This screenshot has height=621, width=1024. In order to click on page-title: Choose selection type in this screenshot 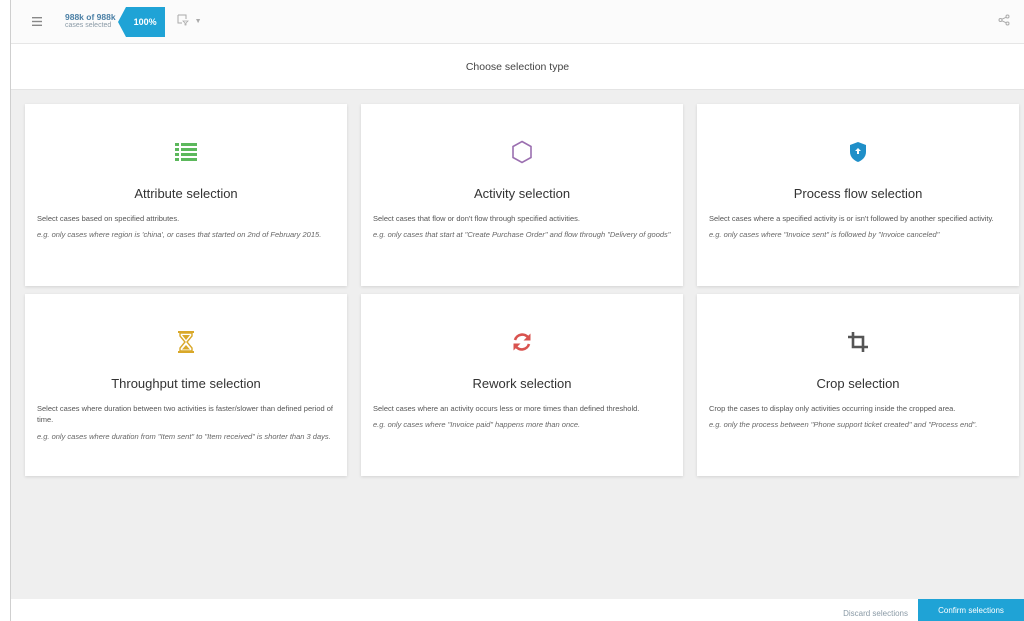, I will do `click(517, 66)`.